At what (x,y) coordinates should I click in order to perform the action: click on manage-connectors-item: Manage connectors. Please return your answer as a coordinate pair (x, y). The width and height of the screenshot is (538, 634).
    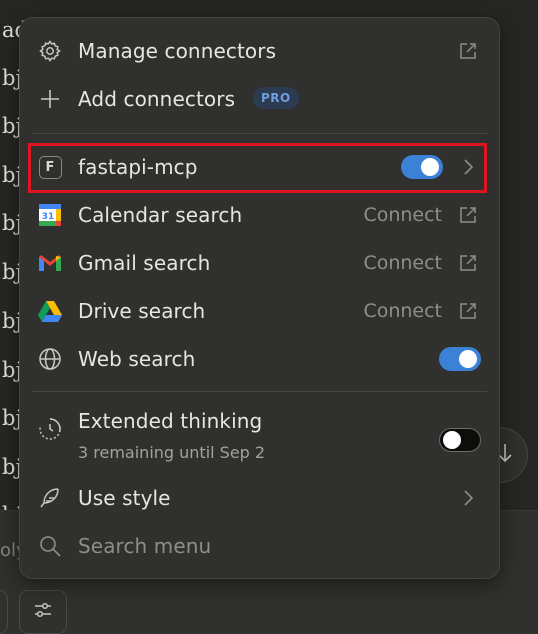
    Looking at the image, I should click on (259, 51).